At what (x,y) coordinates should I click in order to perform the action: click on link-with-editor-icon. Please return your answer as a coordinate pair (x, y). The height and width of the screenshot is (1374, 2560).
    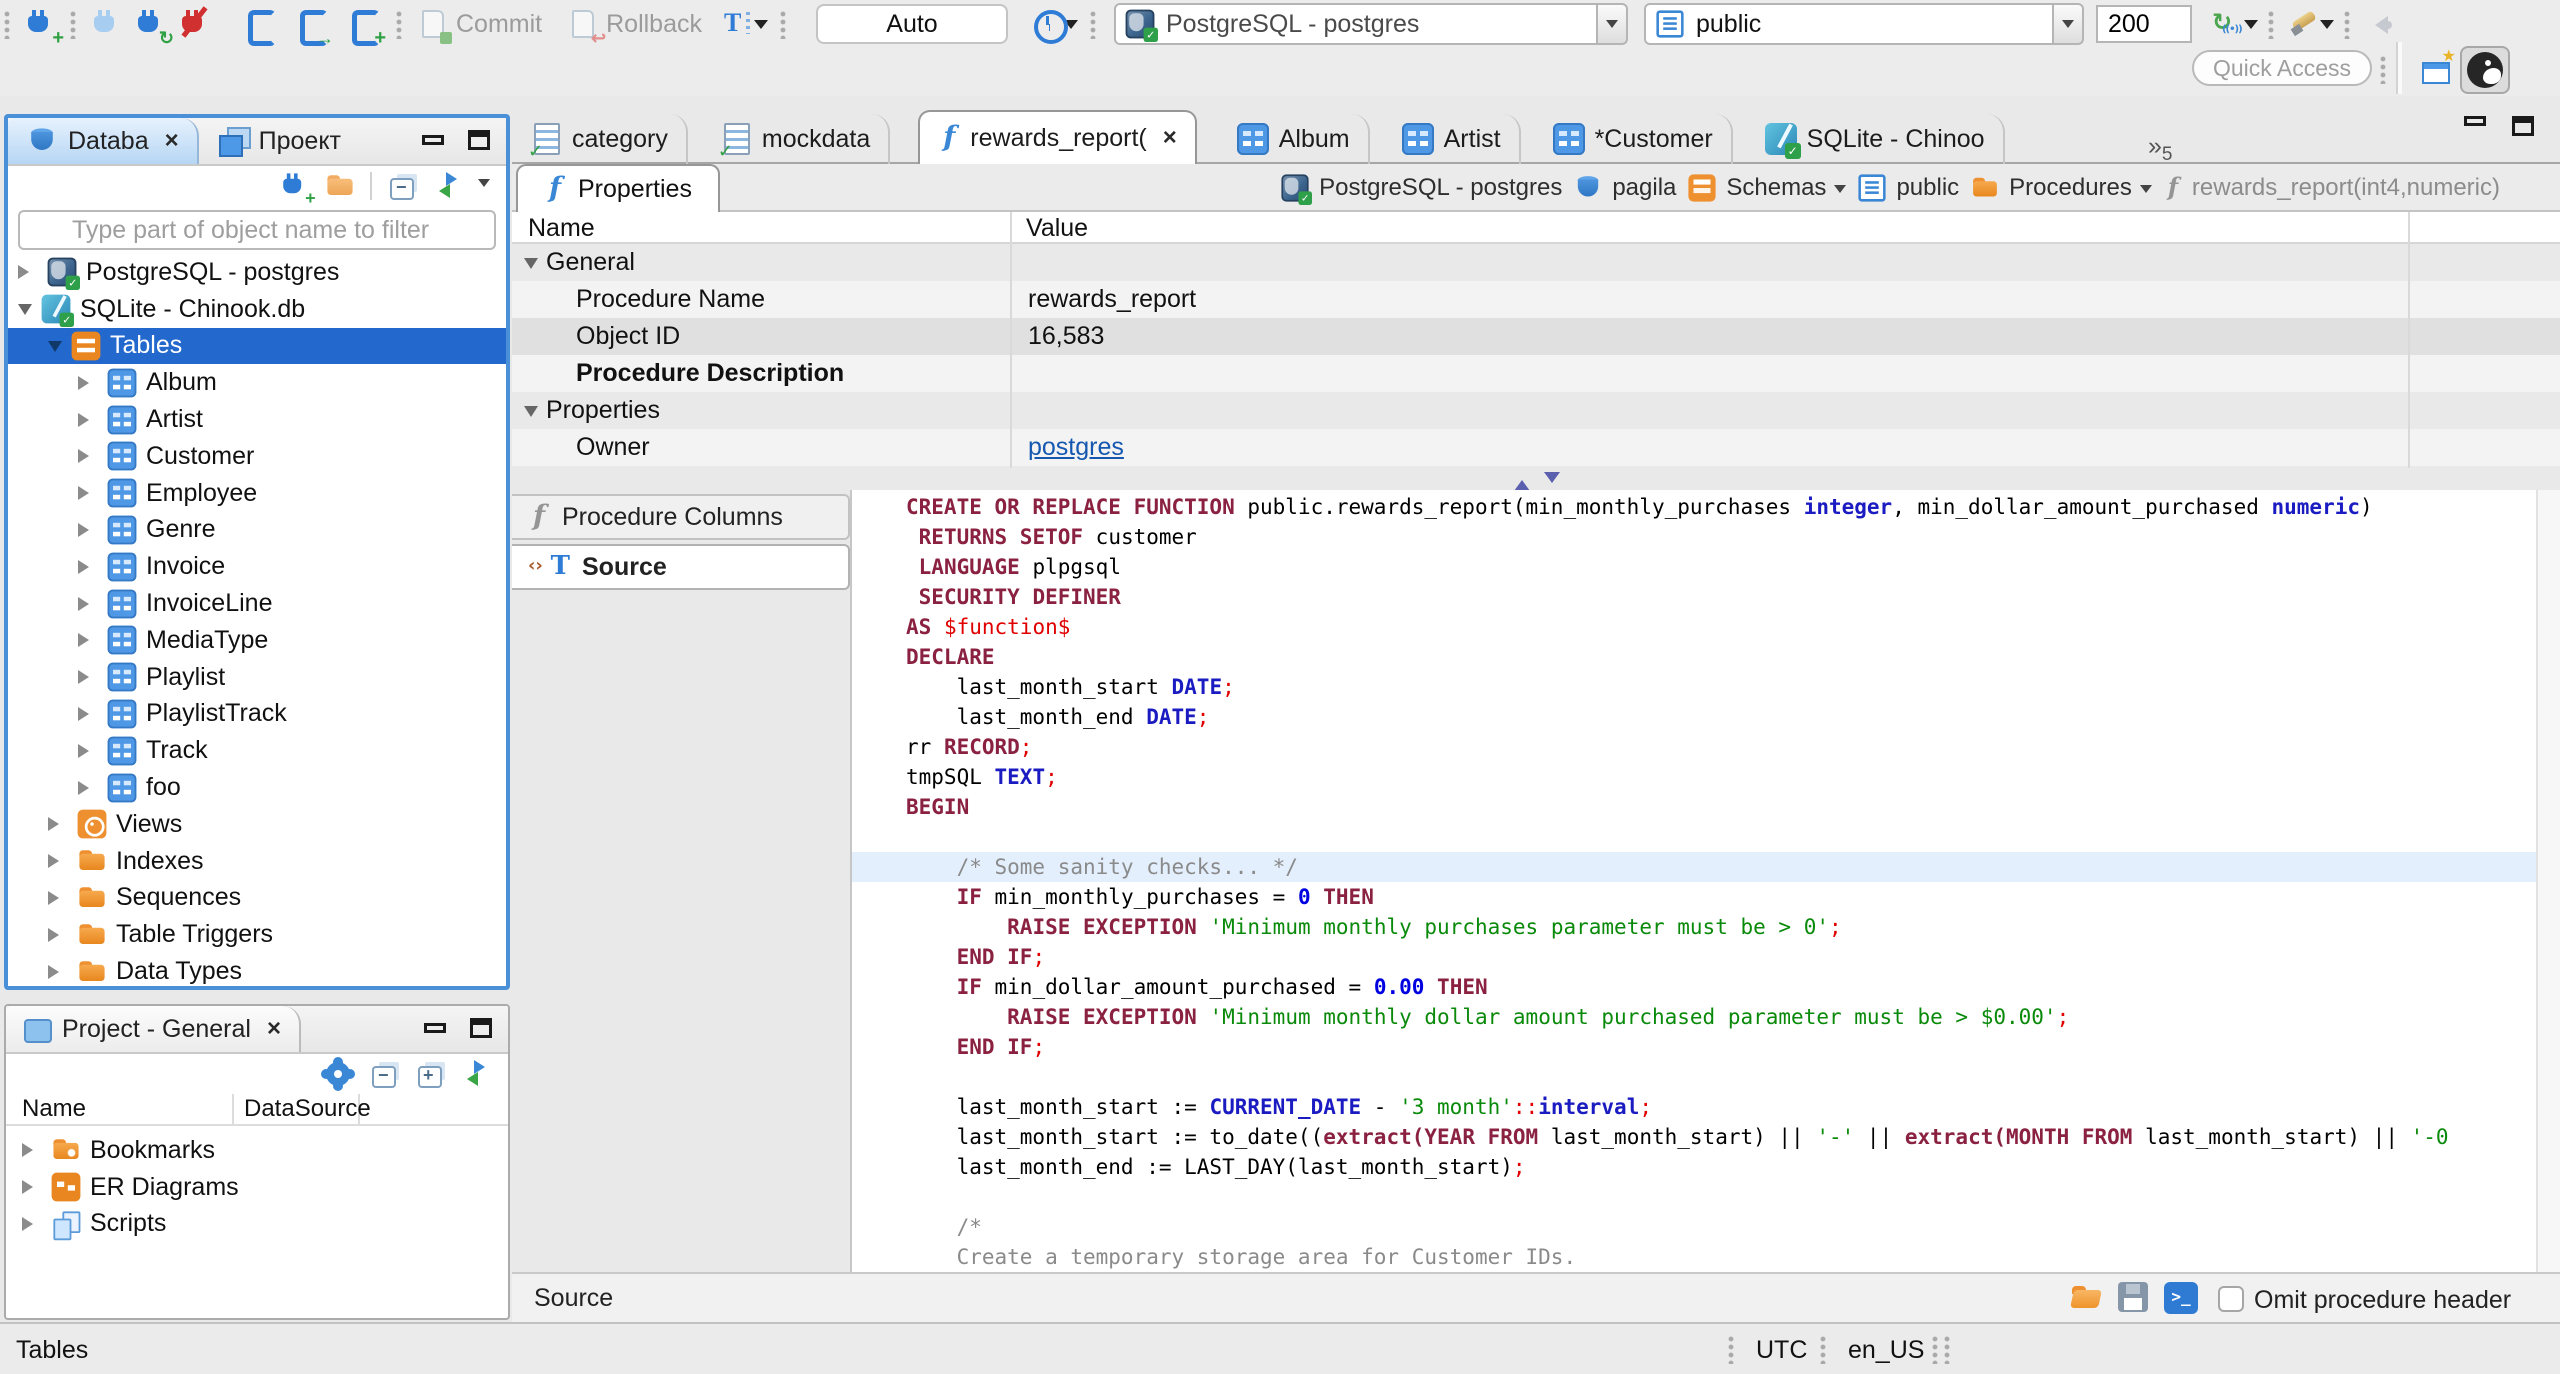
    Looking at the image, I should click on (476, 1074).